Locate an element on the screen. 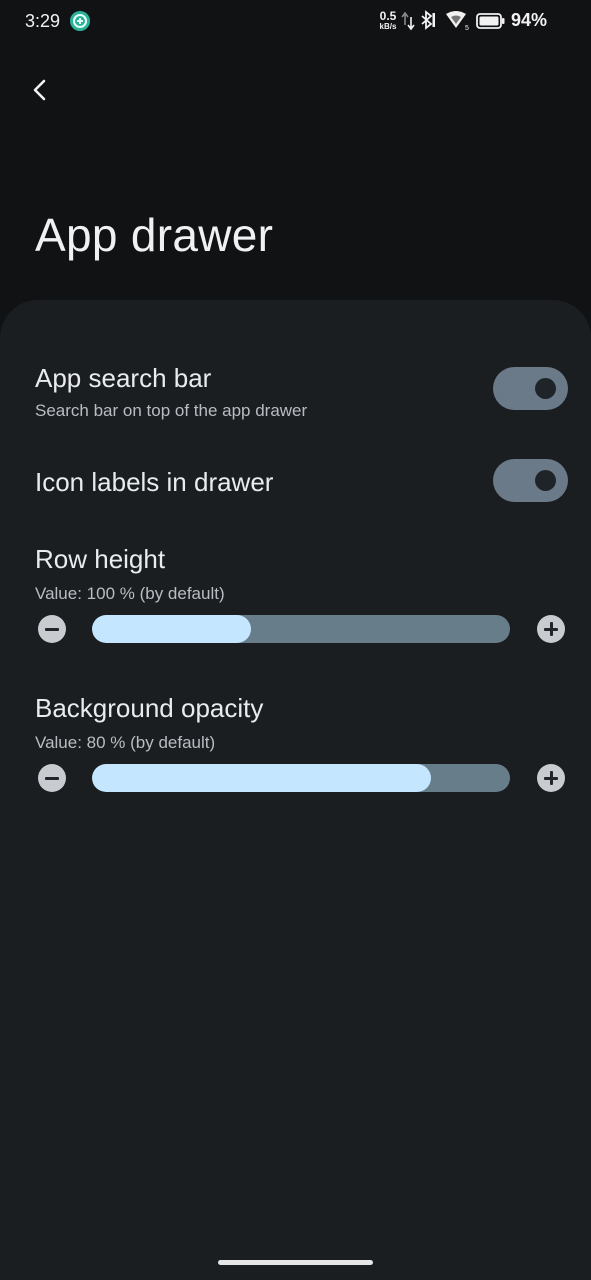 The width and height of the screenshot is (591, 1280). net-speed-unit: kB/s is located at coordinates (388, 26).